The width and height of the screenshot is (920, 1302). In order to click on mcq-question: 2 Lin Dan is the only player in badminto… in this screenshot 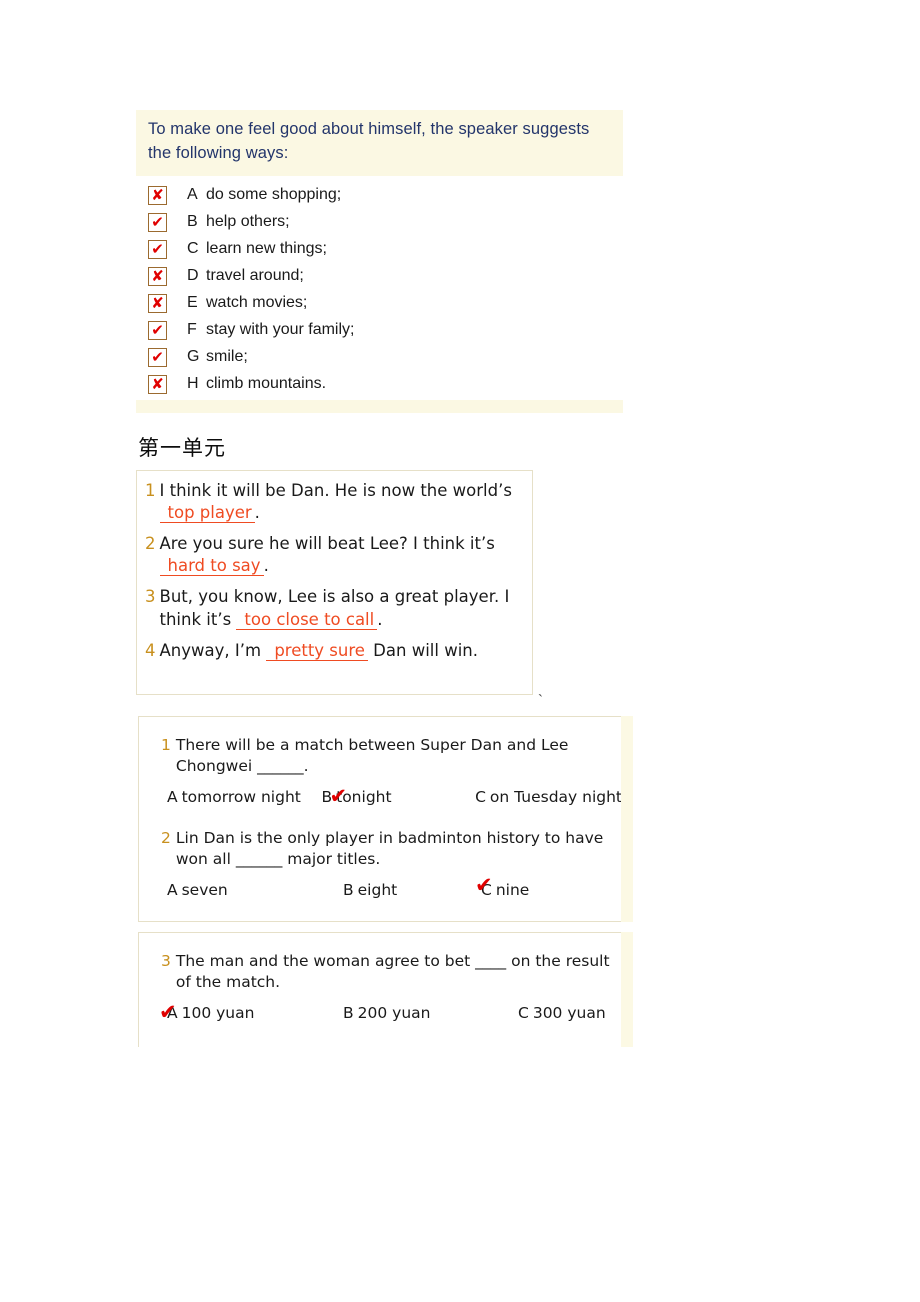, I will do `click(391, 849)`.